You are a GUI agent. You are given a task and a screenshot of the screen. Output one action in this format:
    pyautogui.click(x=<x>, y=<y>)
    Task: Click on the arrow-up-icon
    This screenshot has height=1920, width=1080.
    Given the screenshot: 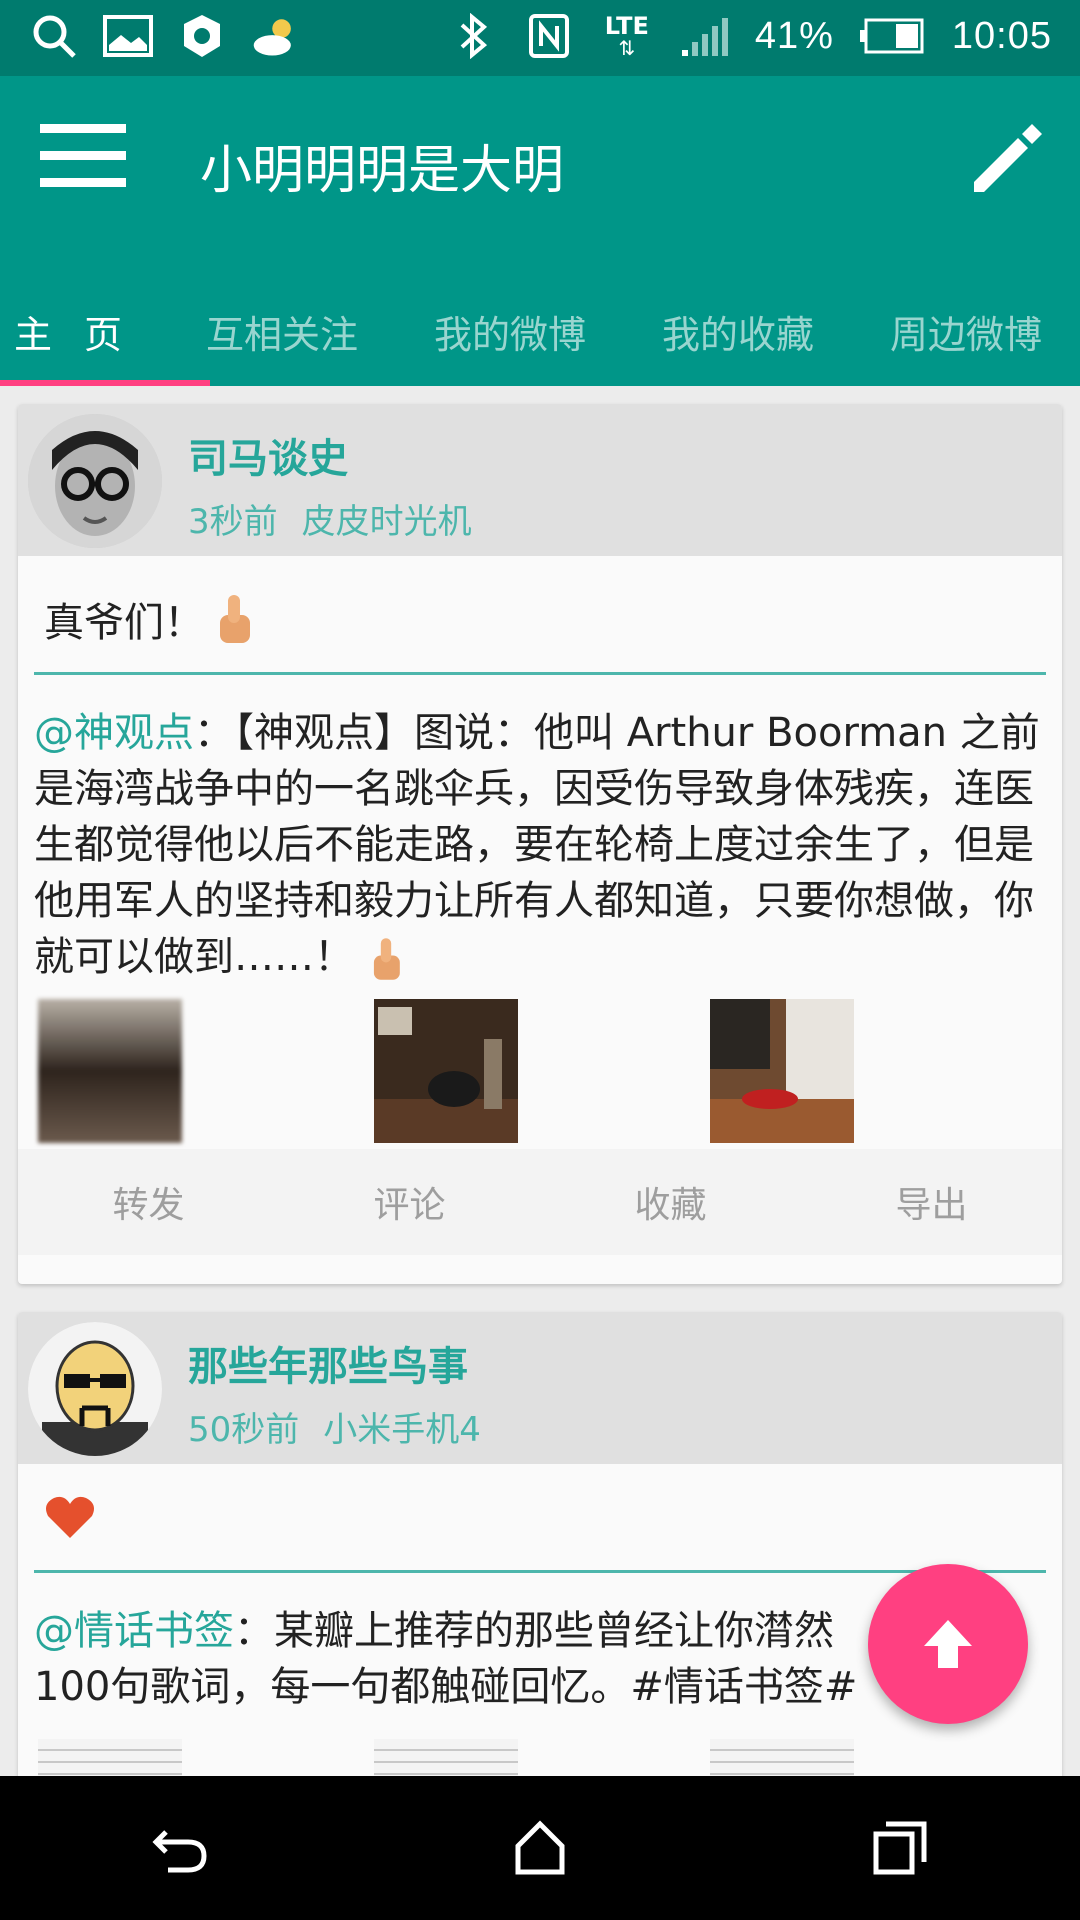 What is the action you would take?
    pyautogui.click(x=948, y=1644)
    